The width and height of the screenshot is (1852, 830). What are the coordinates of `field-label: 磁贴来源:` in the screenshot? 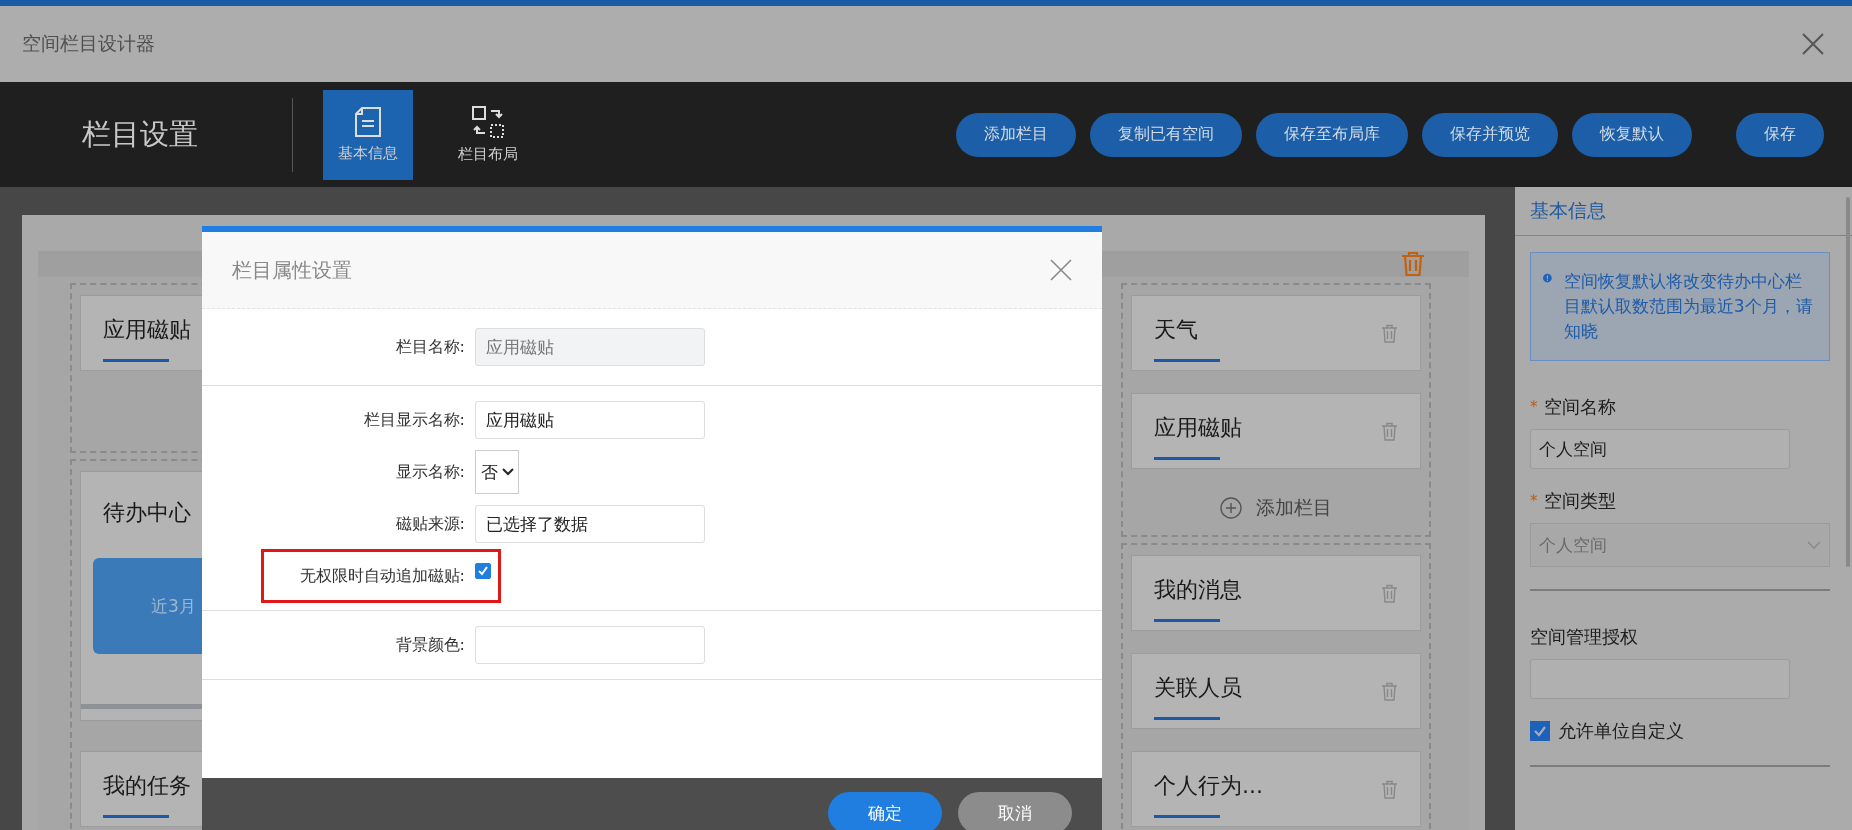 It's located at (429, 524).